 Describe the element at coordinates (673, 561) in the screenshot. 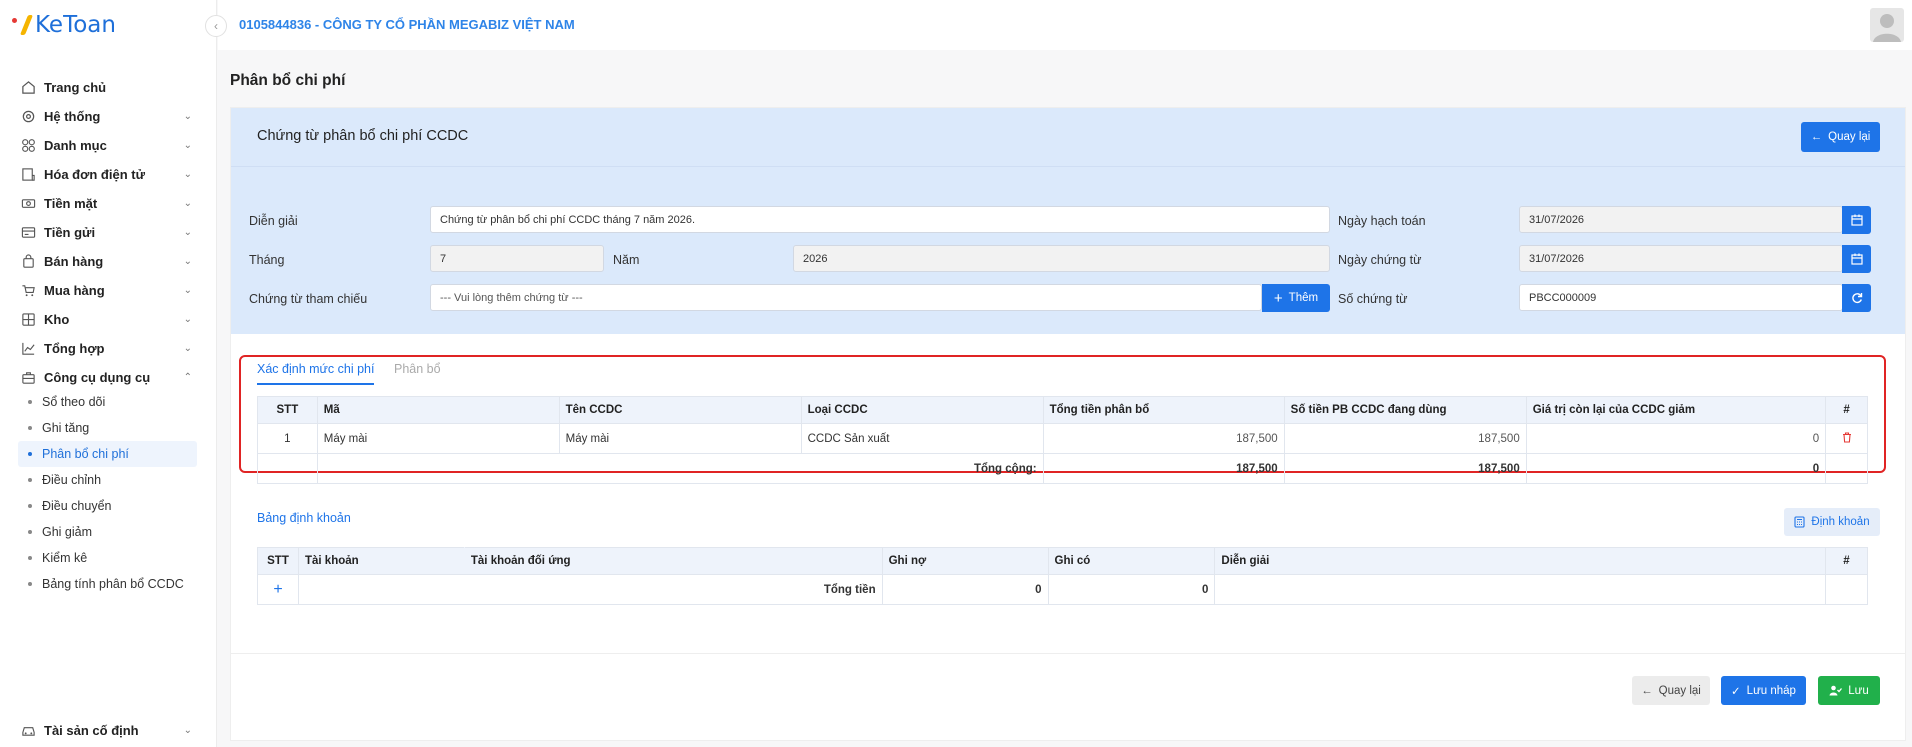

I see `col-header: Tài khoản đối ứng` at that location.